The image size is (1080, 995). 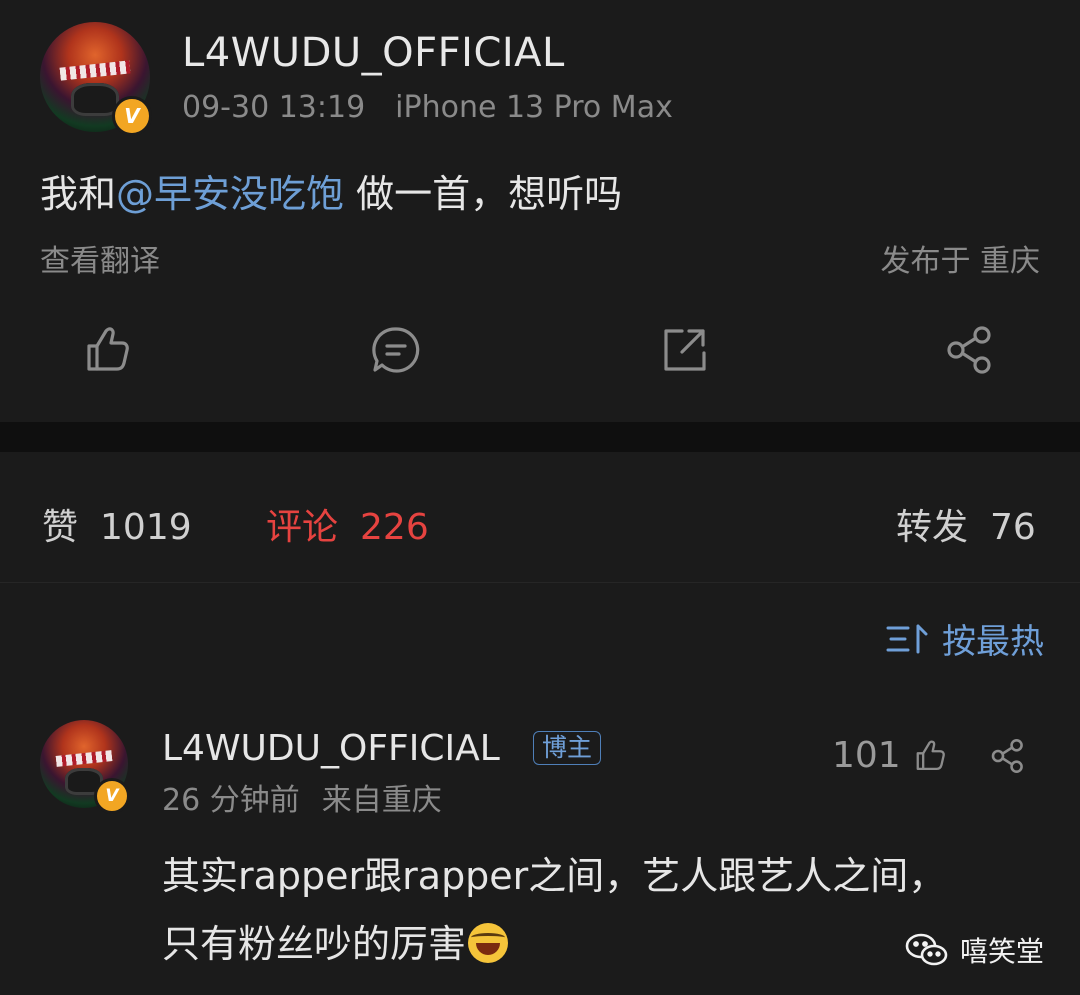 I want to click on comment-button, so click(x=396, y=350).